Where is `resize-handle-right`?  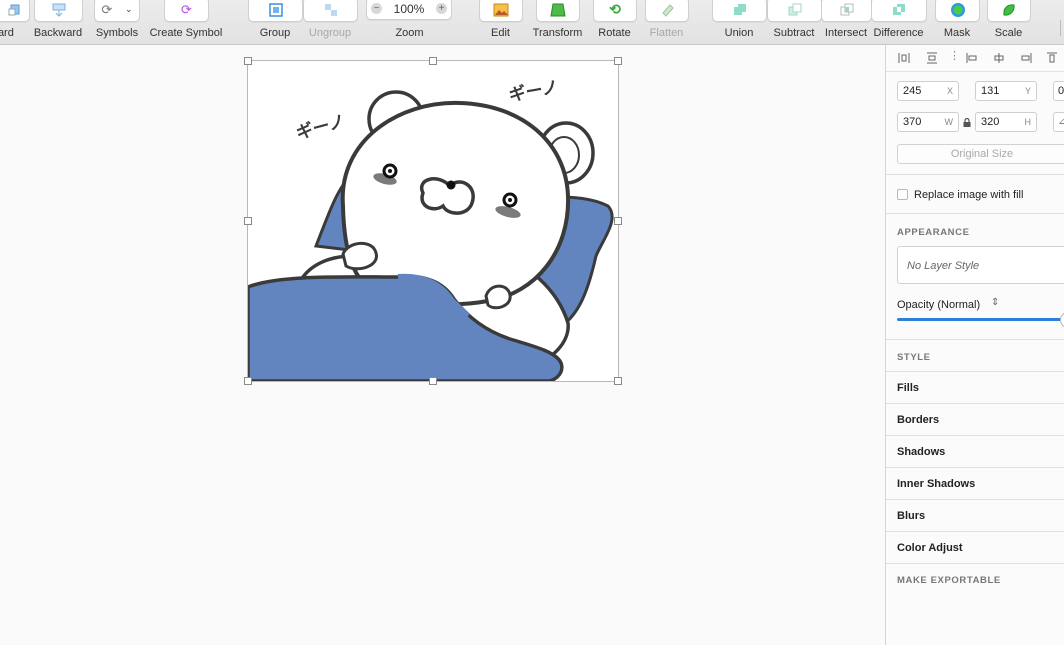
resize-handle-right is located at coordinates (618, 221).